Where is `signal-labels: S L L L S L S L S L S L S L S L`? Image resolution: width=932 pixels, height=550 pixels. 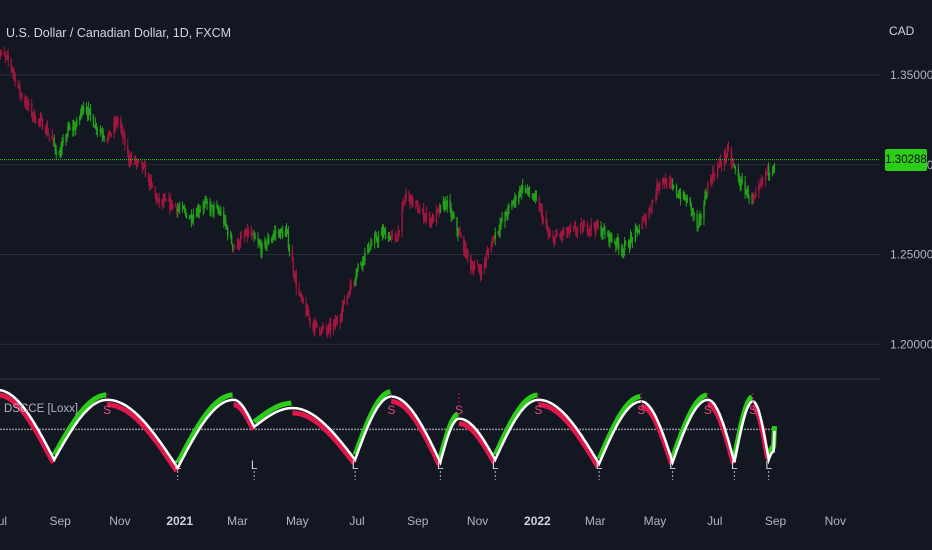 signal-labels: S L L L S L S L S L S L S L S L is located at coordinates (437, 436).